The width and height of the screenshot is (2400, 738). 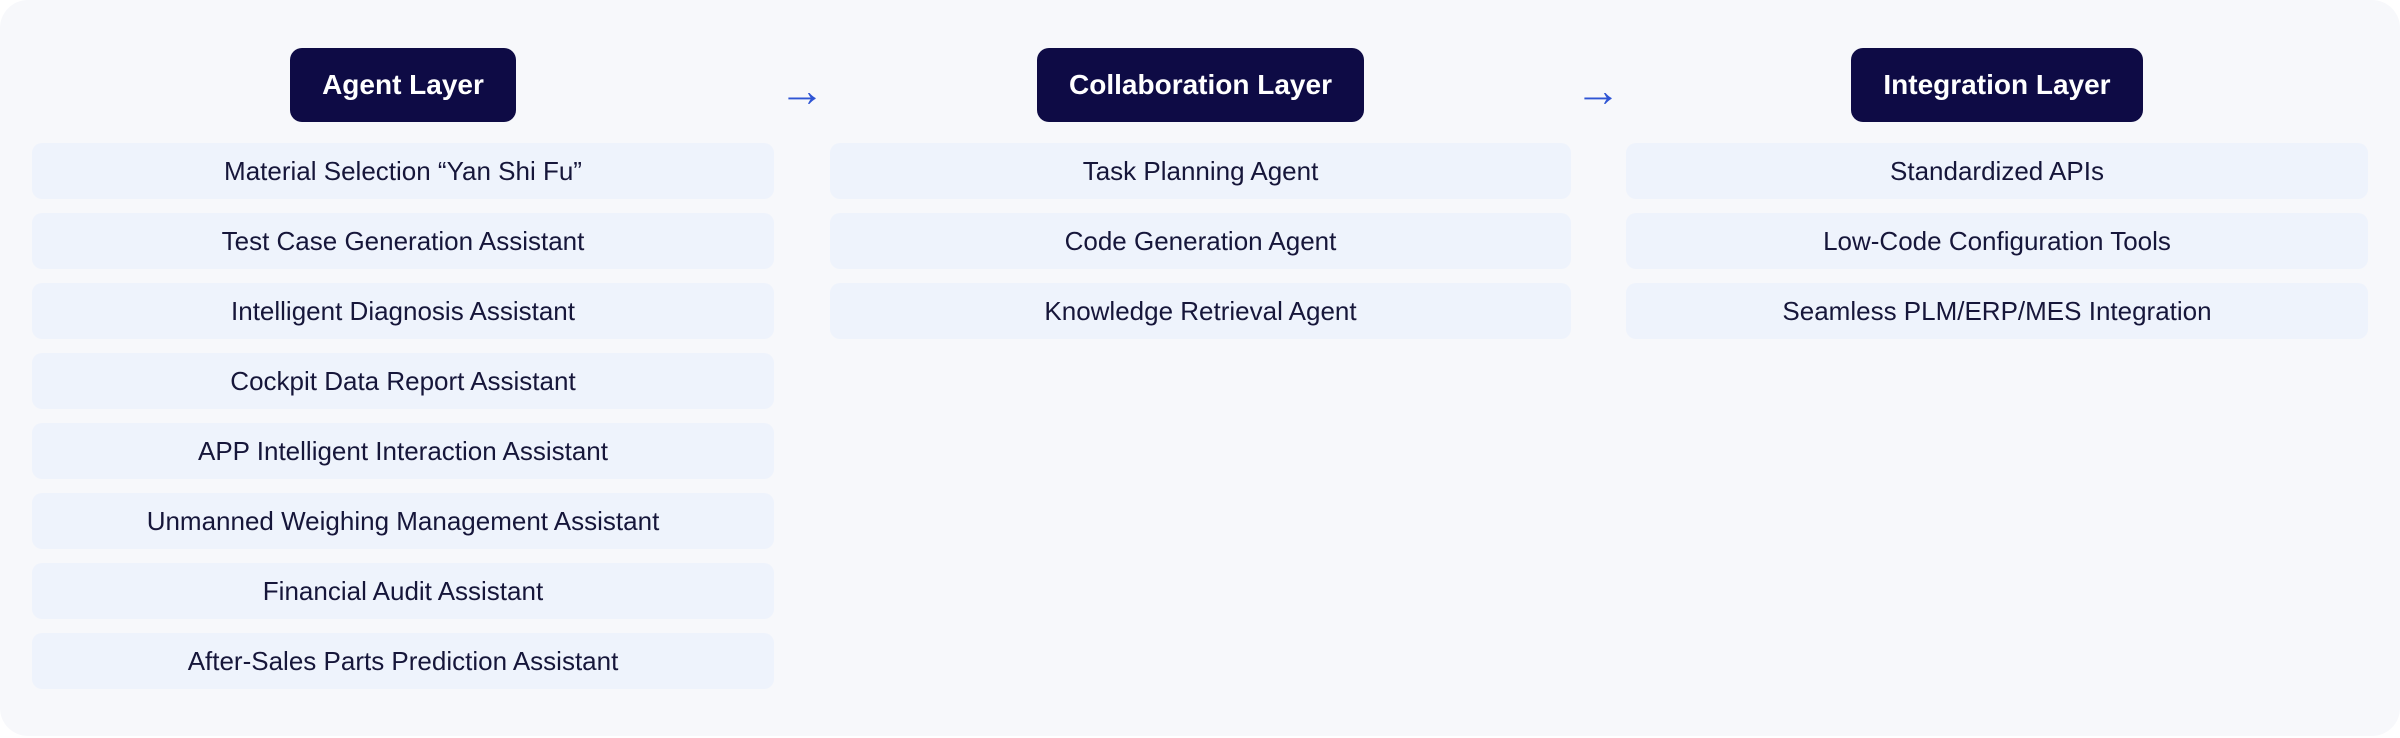 What do you see at coordinates (403, 451) in the screenshot?
I see `list-item: APP Intelligent Interaction Assistant` at bounding box center [403, 451].